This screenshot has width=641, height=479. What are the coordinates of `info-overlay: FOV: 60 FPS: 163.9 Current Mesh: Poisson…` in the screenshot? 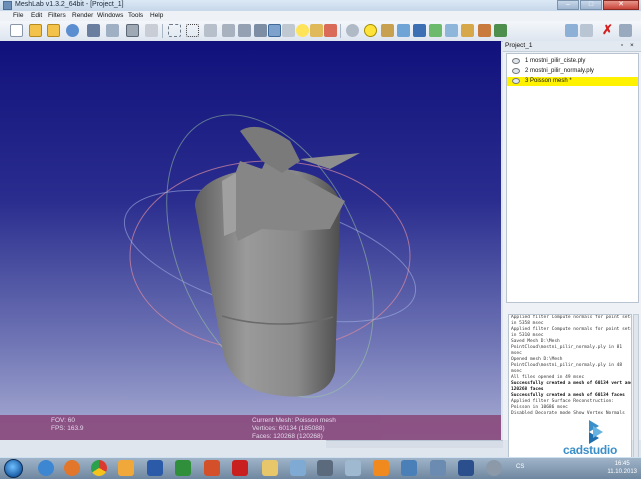 It's located at (250, 427).